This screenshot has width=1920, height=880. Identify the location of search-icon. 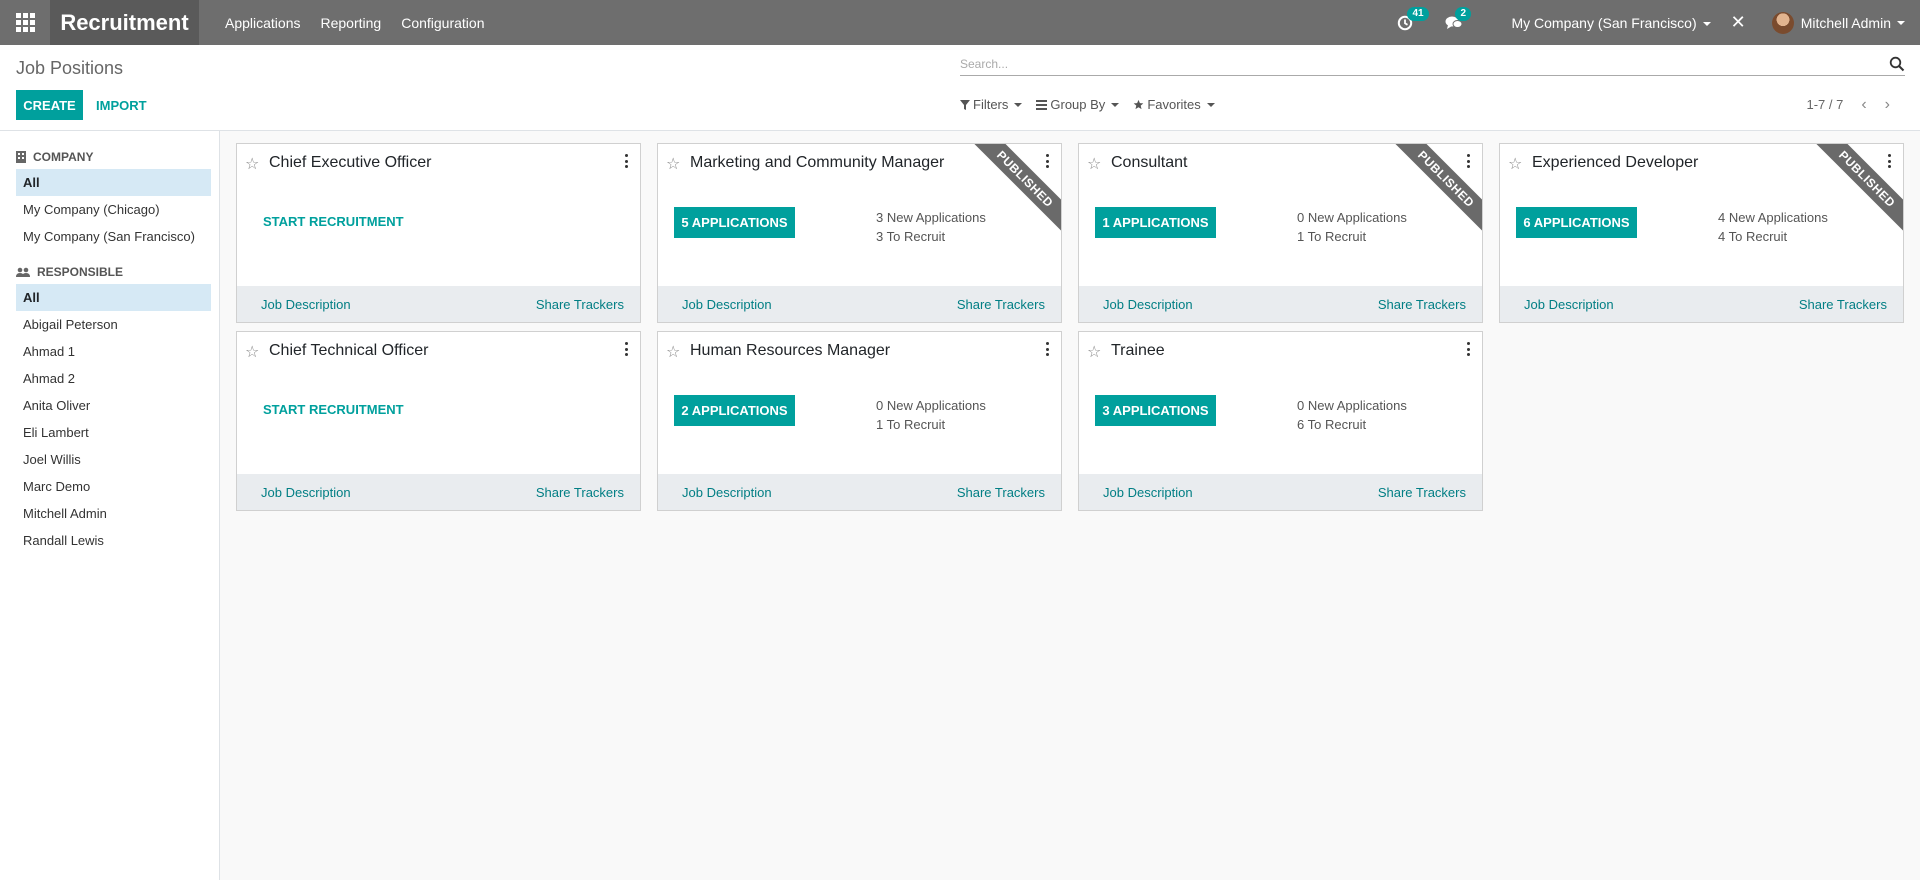
(1897, 64).